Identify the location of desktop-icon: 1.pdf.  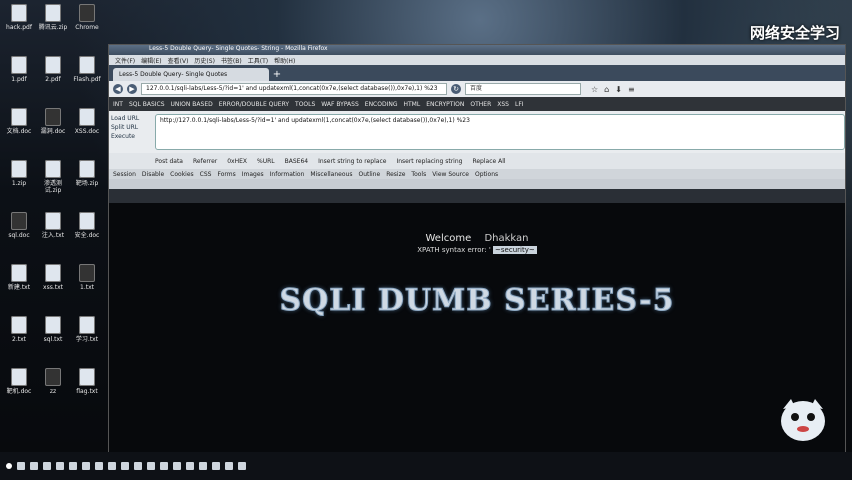
(19, 69).